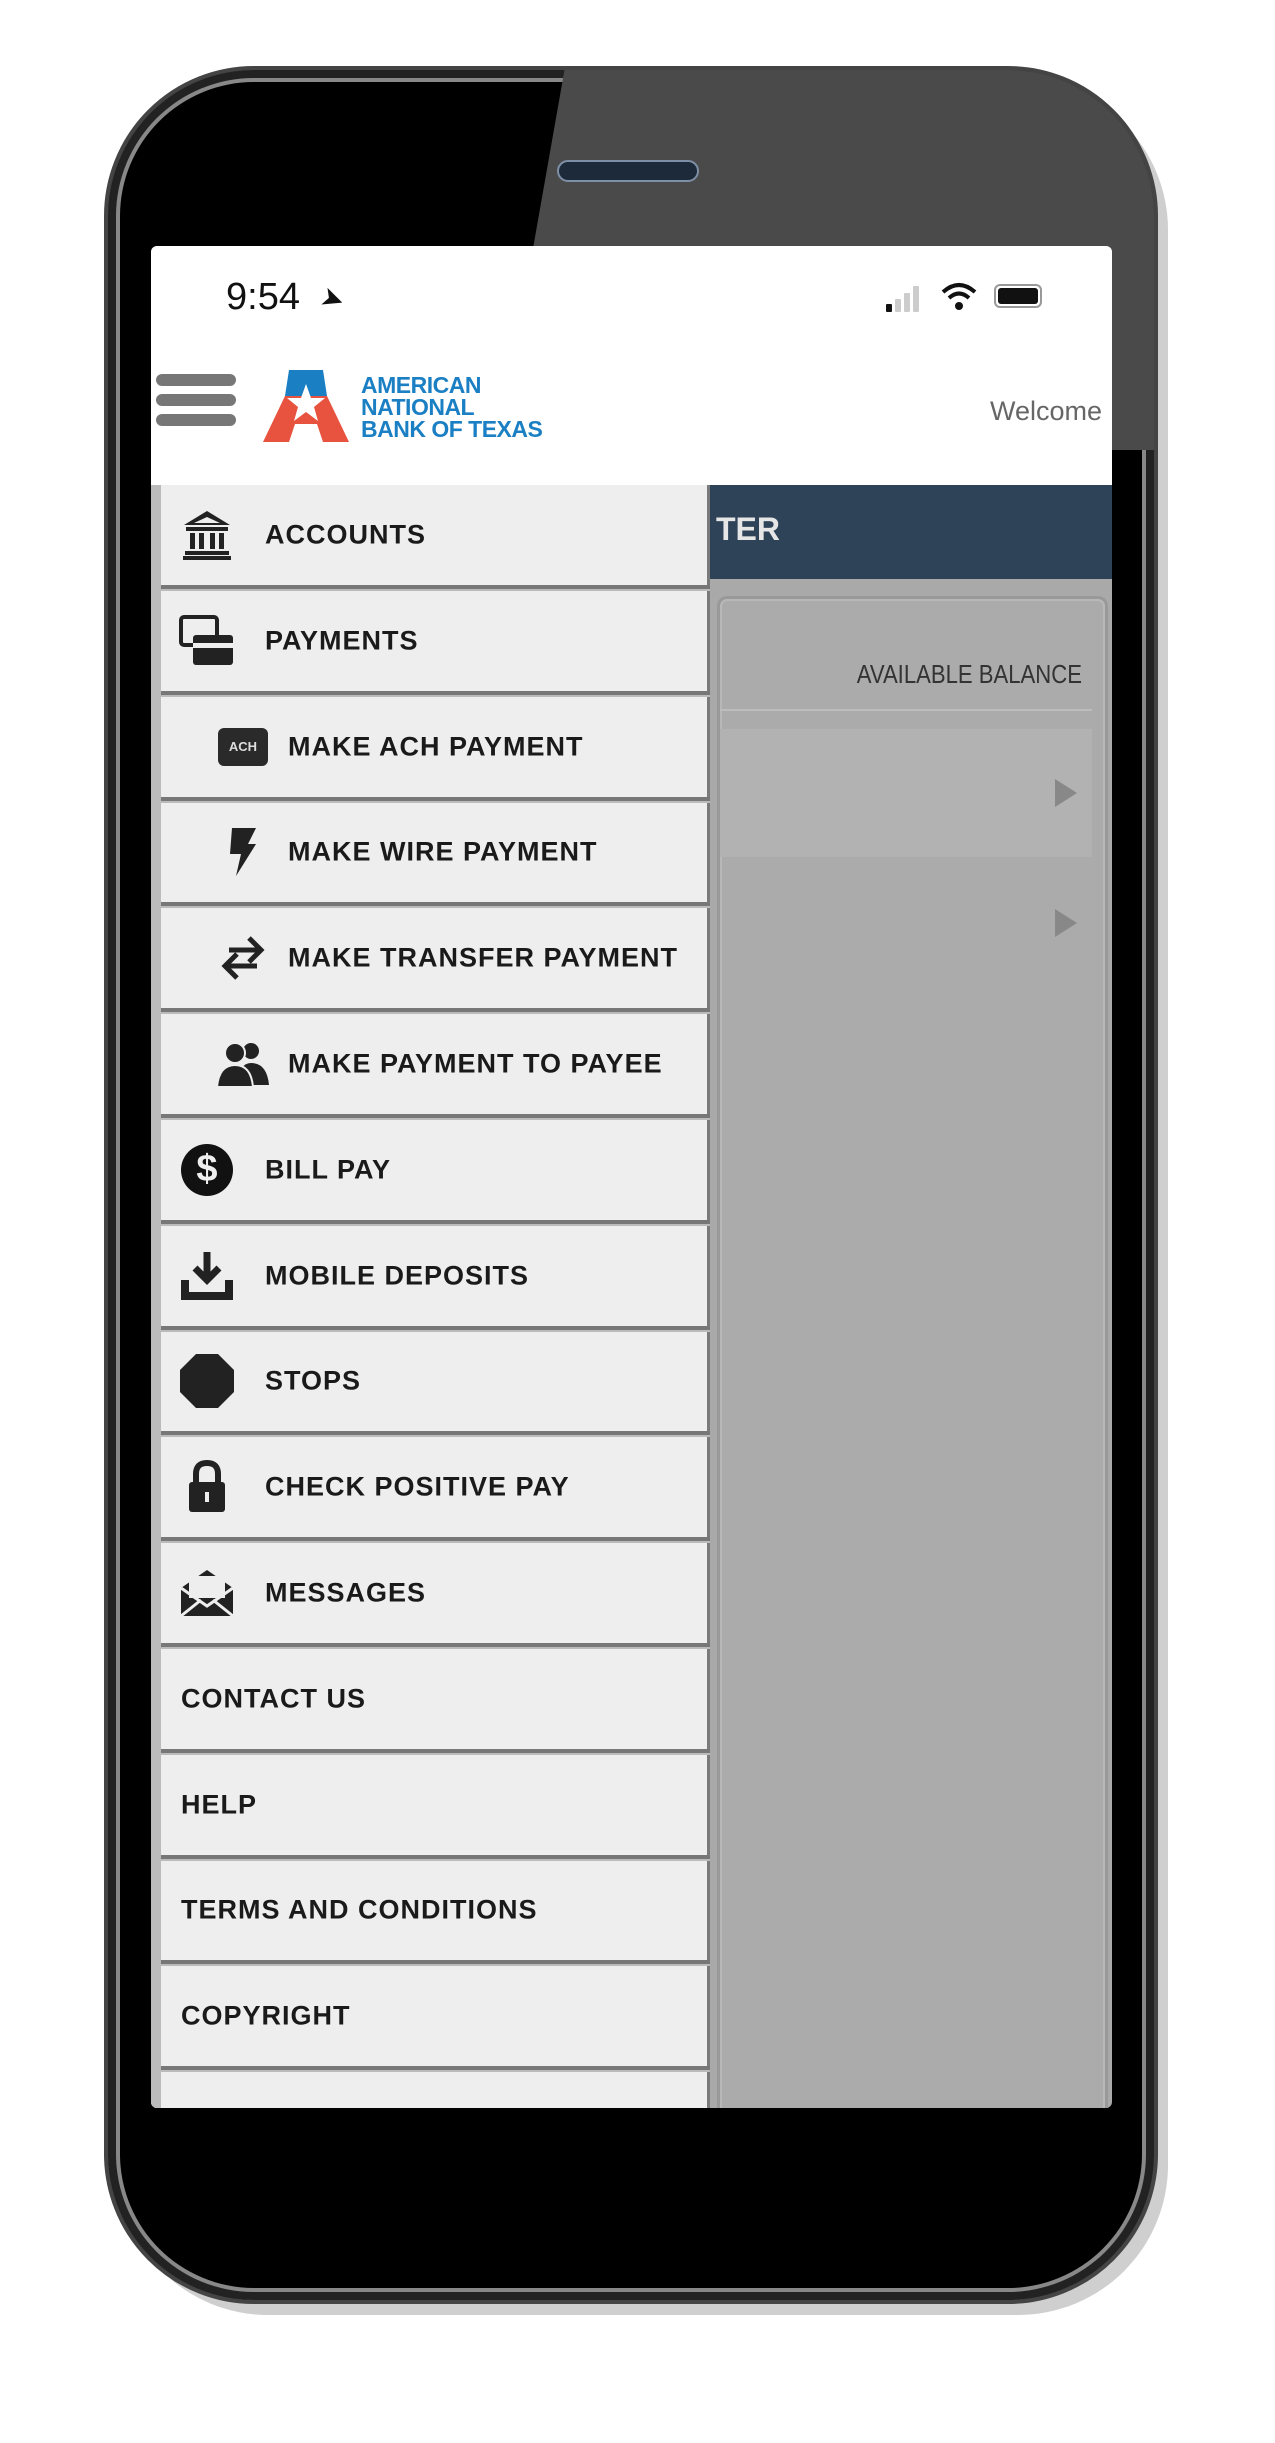  Describe the element at coordinates (207, 1487) in the screenshot. I see `lock-icon` at that location.